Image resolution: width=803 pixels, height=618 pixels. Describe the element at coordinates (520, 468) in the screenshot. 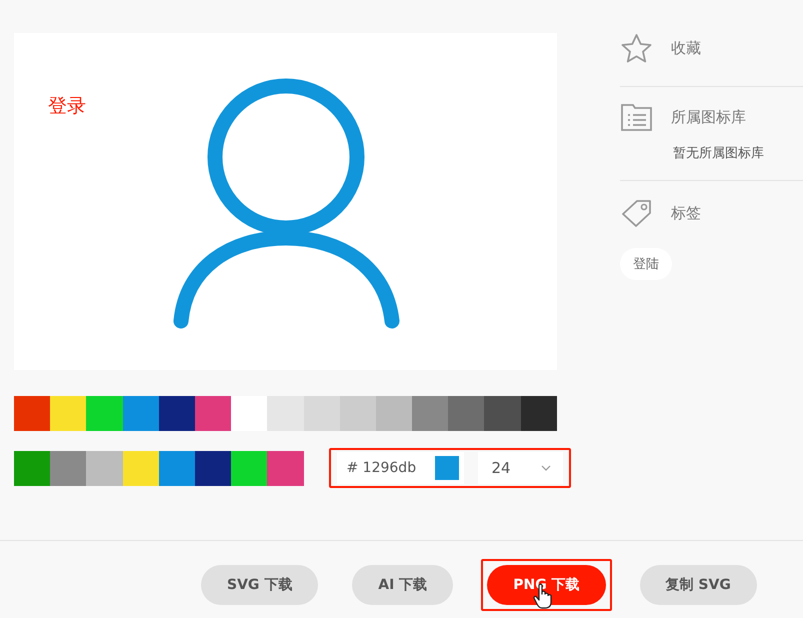

I see `size-select: 24` at that location.